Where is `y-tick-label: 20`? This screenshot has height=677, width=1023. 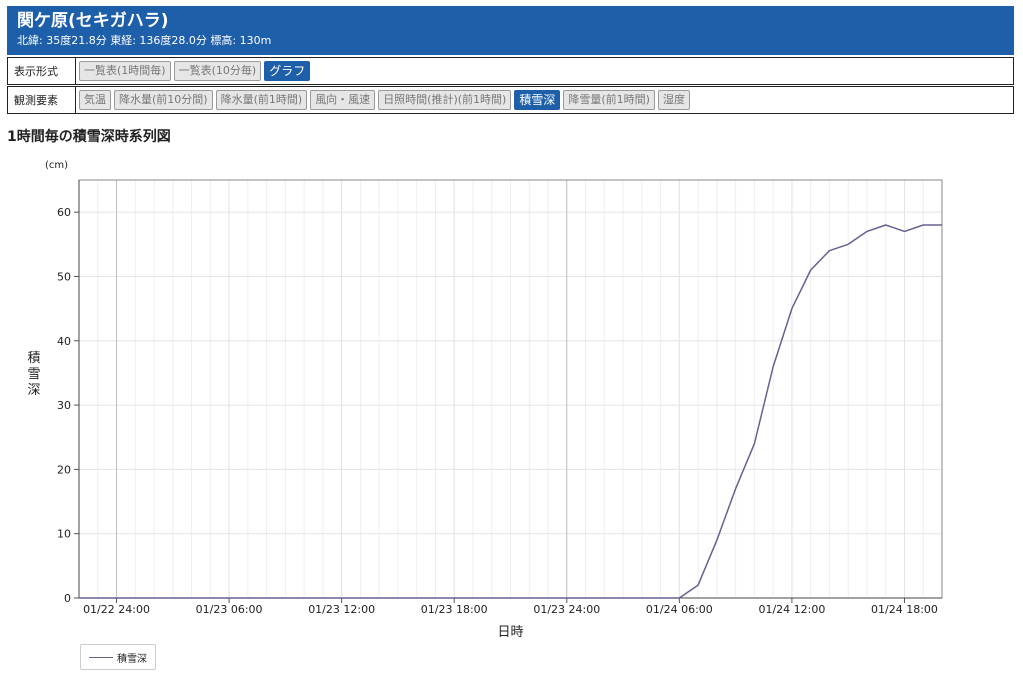 y-tick-label: 20 is located at coordinates (64, 469).